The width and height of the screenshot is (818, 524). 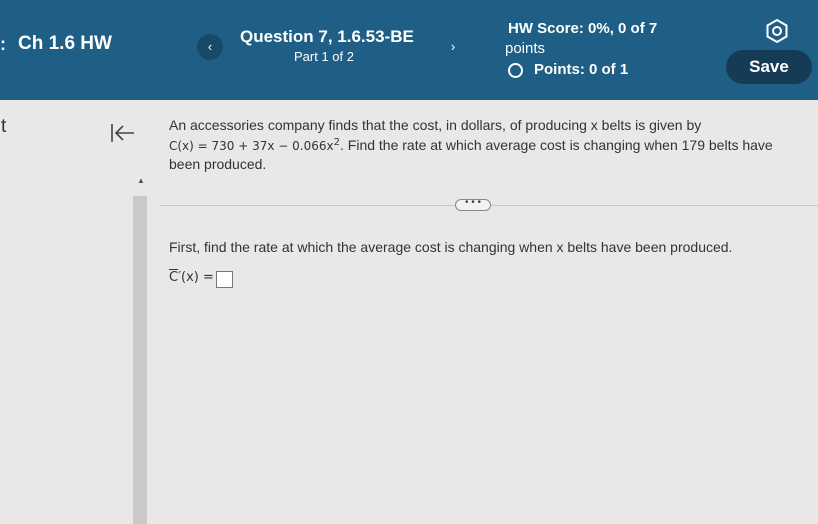 I want to click on chevron-left-icon: ‹, so click(x=210, y=46).